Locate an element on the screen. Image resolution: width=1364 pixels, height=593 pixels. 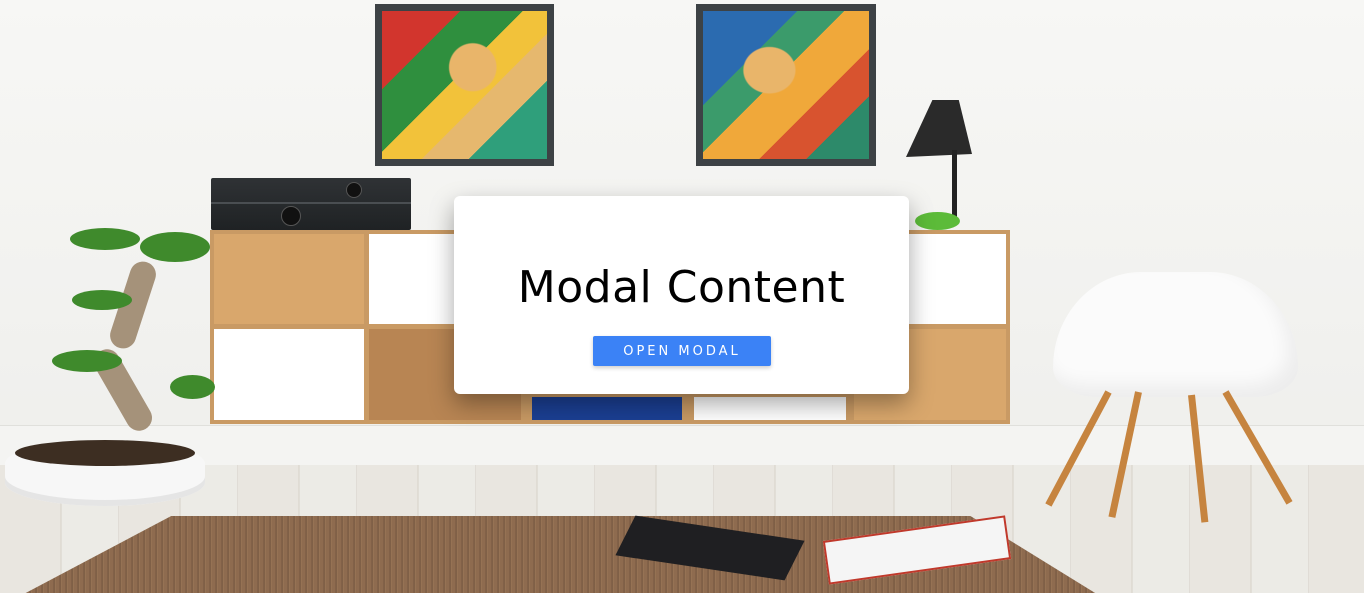
stereo-system is located at coordinates (311, 204).